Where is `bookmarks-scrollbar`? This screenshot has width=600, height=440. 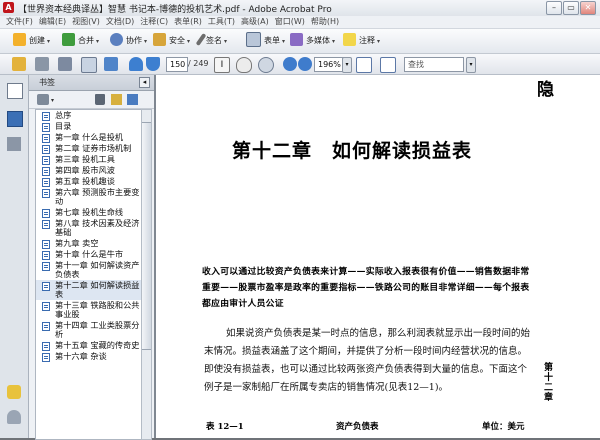 bookmarks-scrollbar is located at coordinates (146, 274).